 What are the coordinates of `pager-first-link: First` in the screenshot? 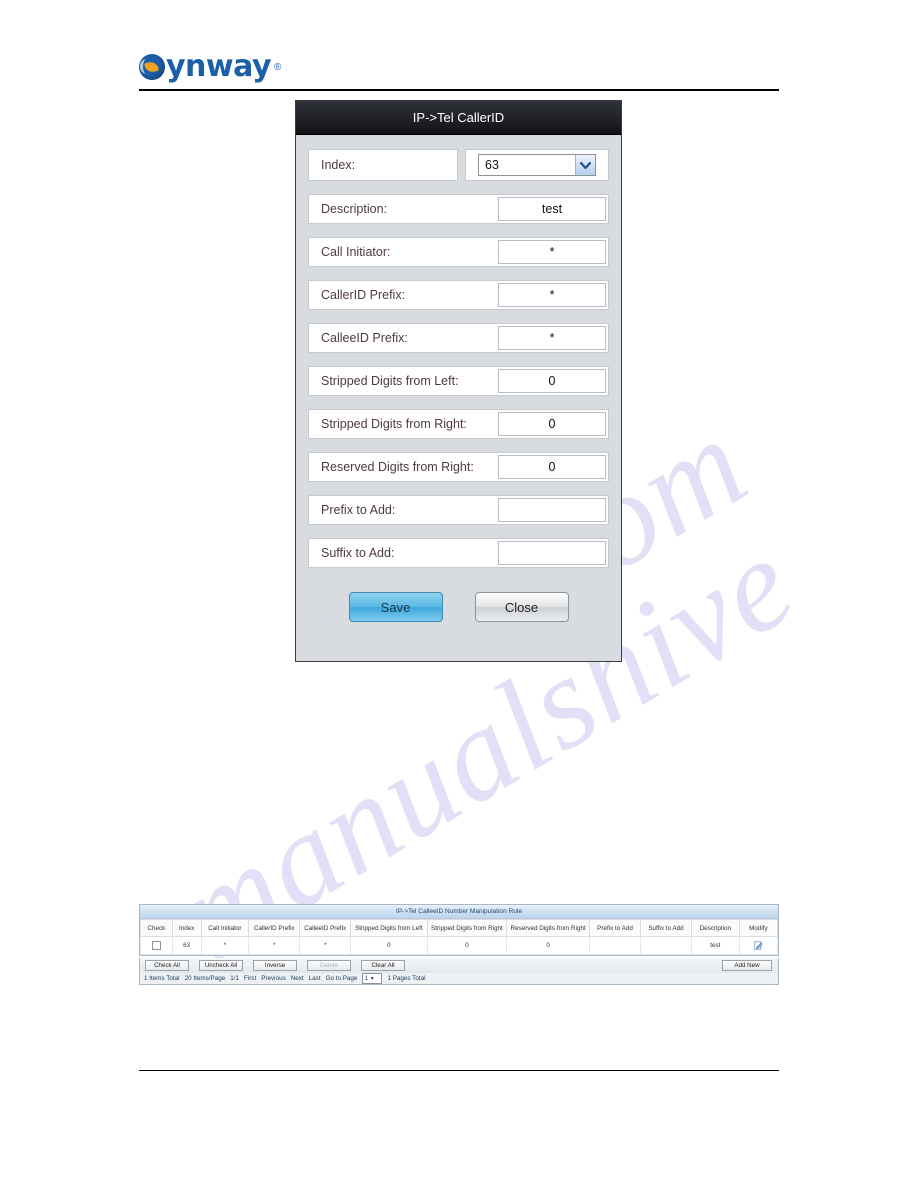 It's located at (250, 978).